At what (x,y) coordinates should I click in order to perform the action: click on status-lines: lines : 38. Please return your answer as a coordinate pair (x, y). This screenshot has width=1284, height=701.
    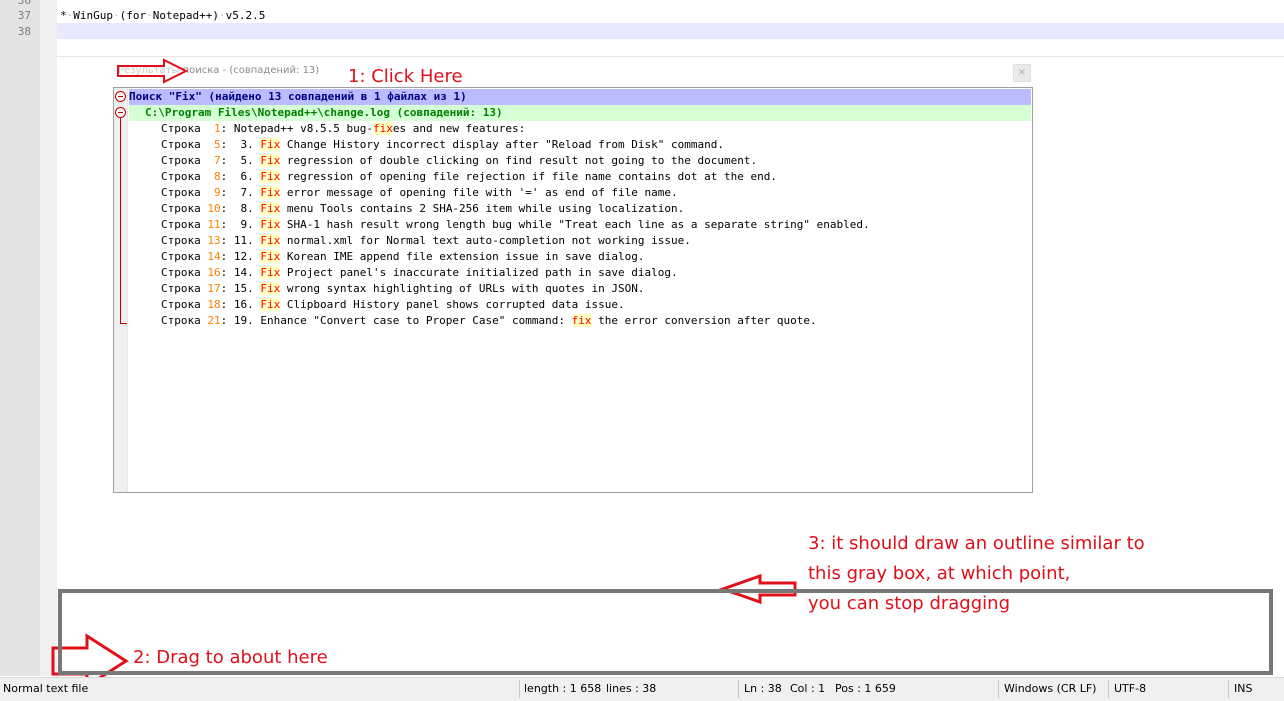
    Looking at the image, I should click on (631, 688).